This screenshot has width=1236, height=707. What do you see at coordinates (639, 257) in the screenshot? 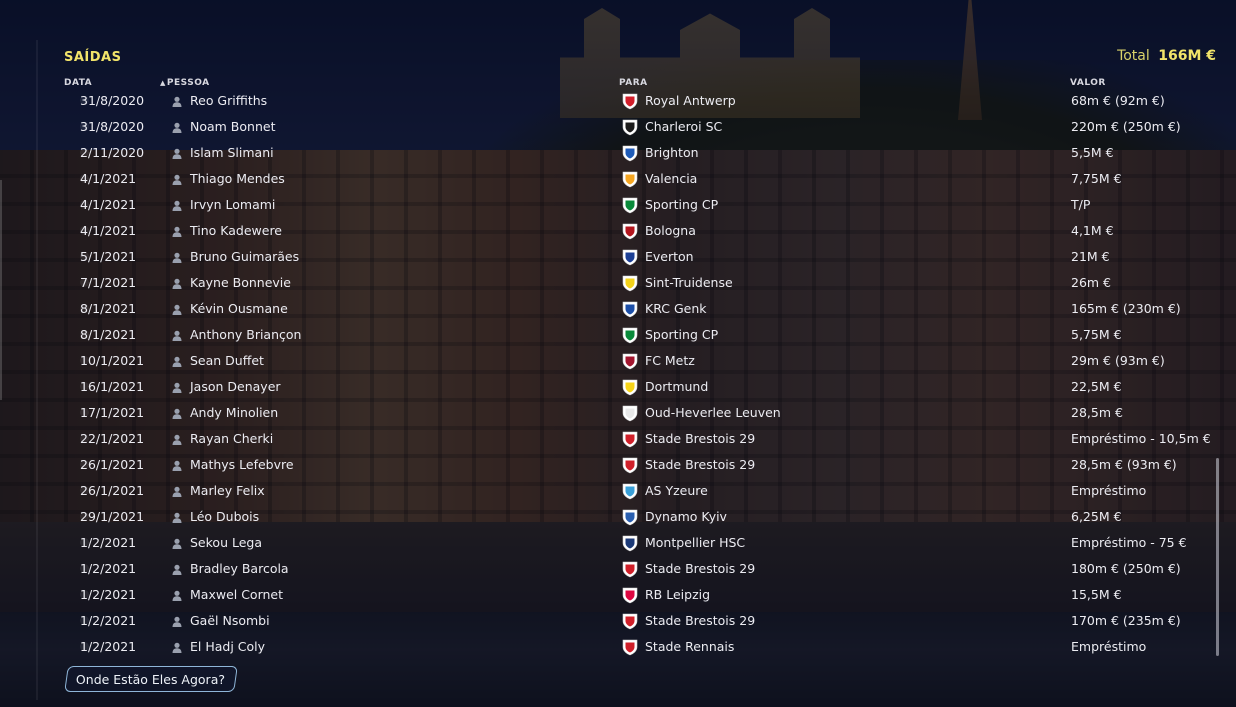
I see `table-row: 5/1/2021 Bruno Guimarães Everton 21M €` at bounding box center [639, 257].